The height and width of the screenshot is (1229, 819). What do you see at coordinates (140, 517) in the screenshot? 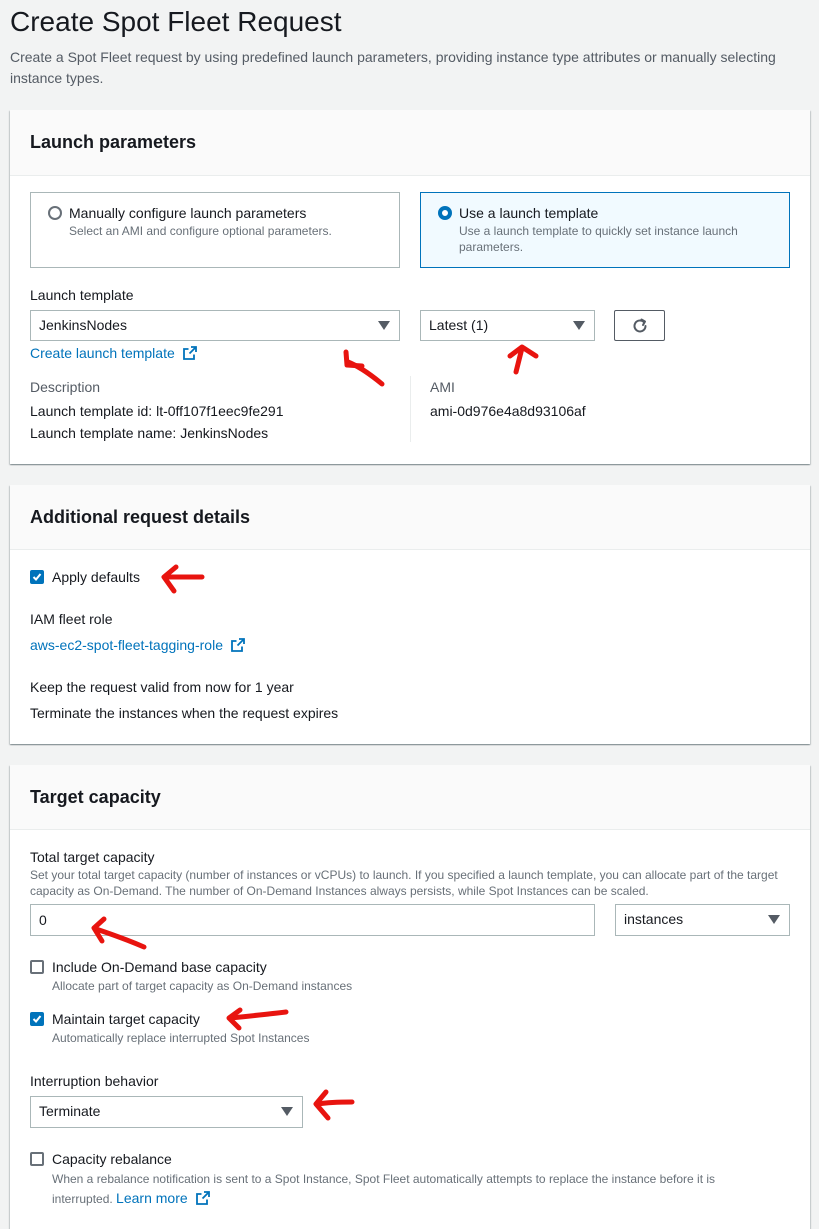
I see `additional-details-heading: Additional request details` at bounding box center [140, 517].